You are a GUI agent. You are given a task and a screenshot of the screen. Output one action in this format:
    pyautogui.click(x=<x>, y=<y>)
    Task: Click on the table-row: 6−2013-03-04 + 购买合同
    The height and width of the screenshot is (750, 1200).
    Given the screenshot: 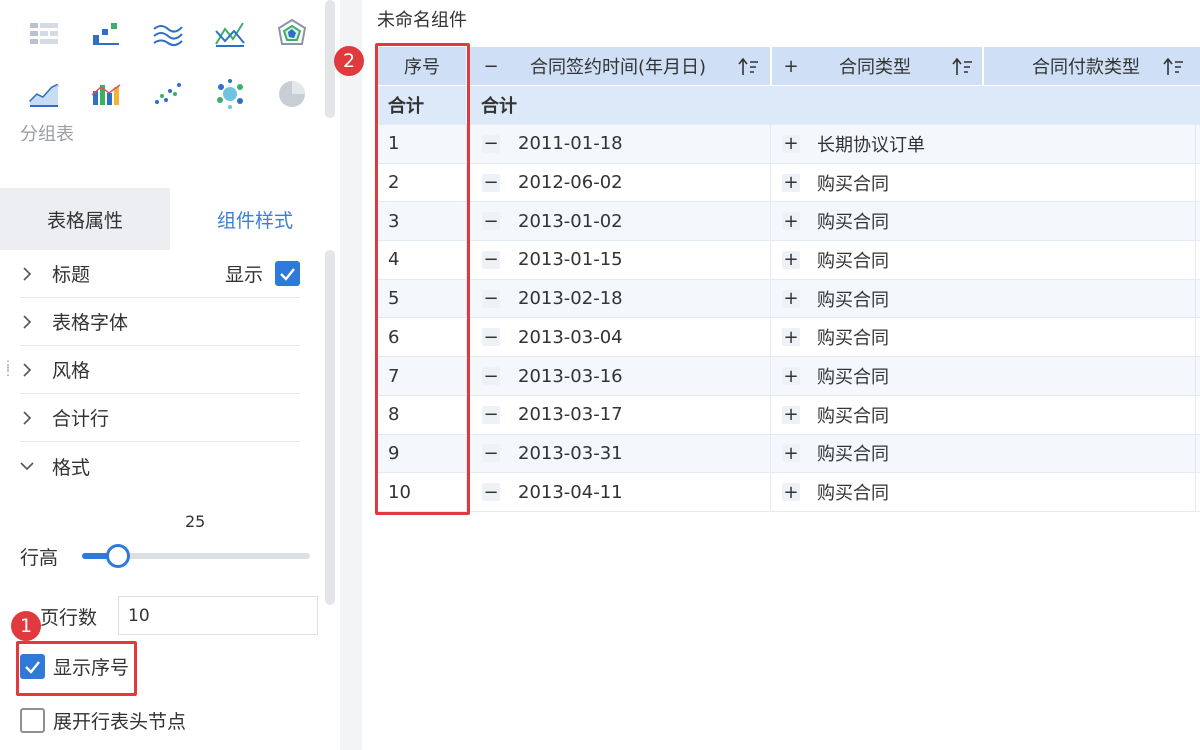 What is the action you would take?
    pyautogui.click(x=789, y=338)
    